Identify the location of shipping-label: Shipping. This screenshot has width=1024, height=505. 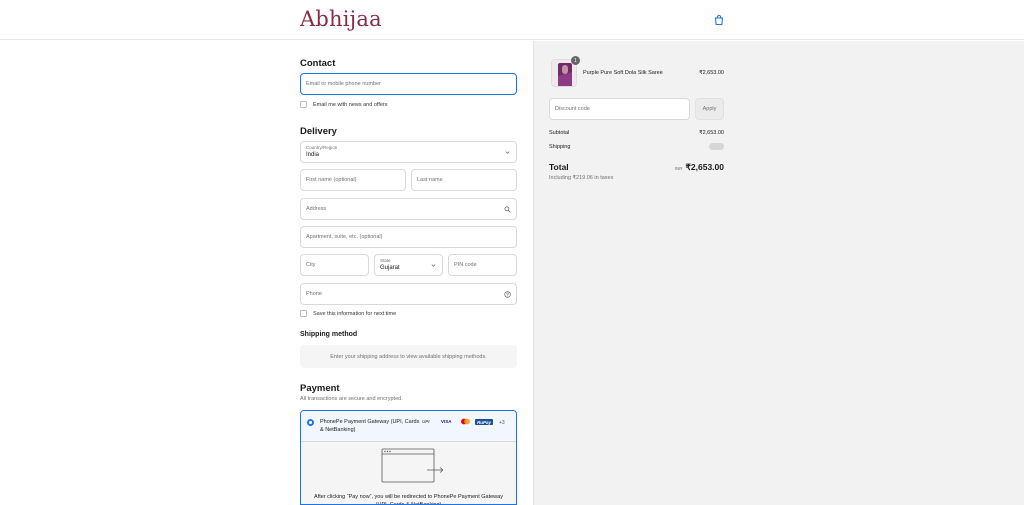
(560, 147).